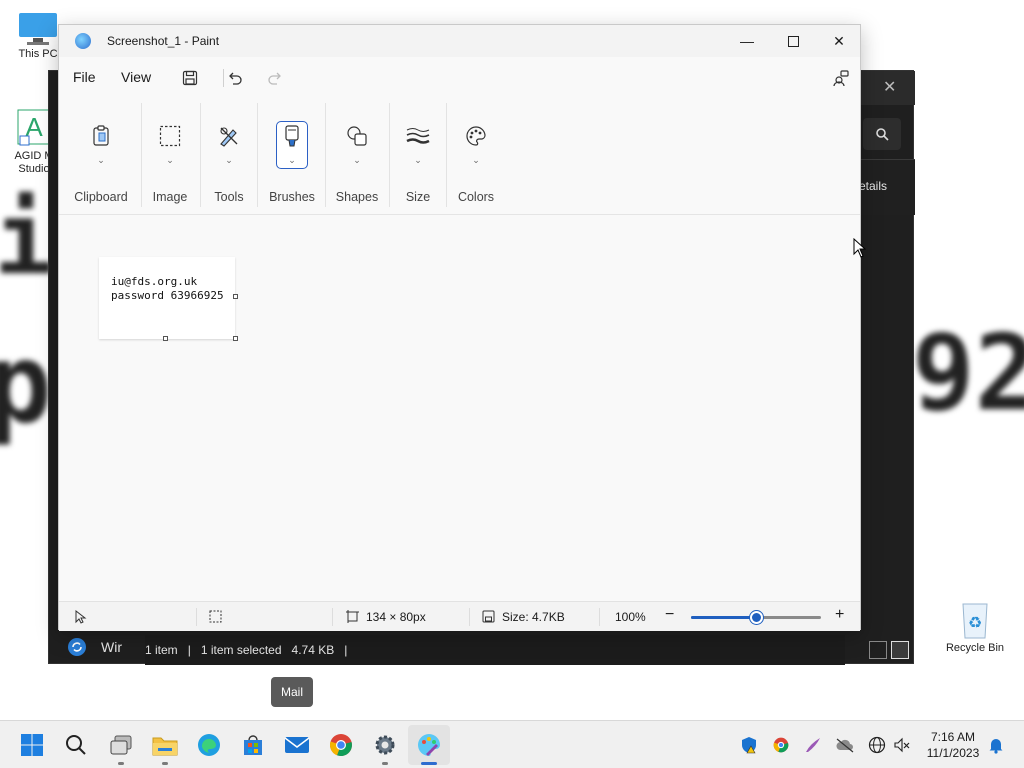 The height and width of the screenshot is (768, 1024). I want to click on minimize-button: —, so click(747, 41).